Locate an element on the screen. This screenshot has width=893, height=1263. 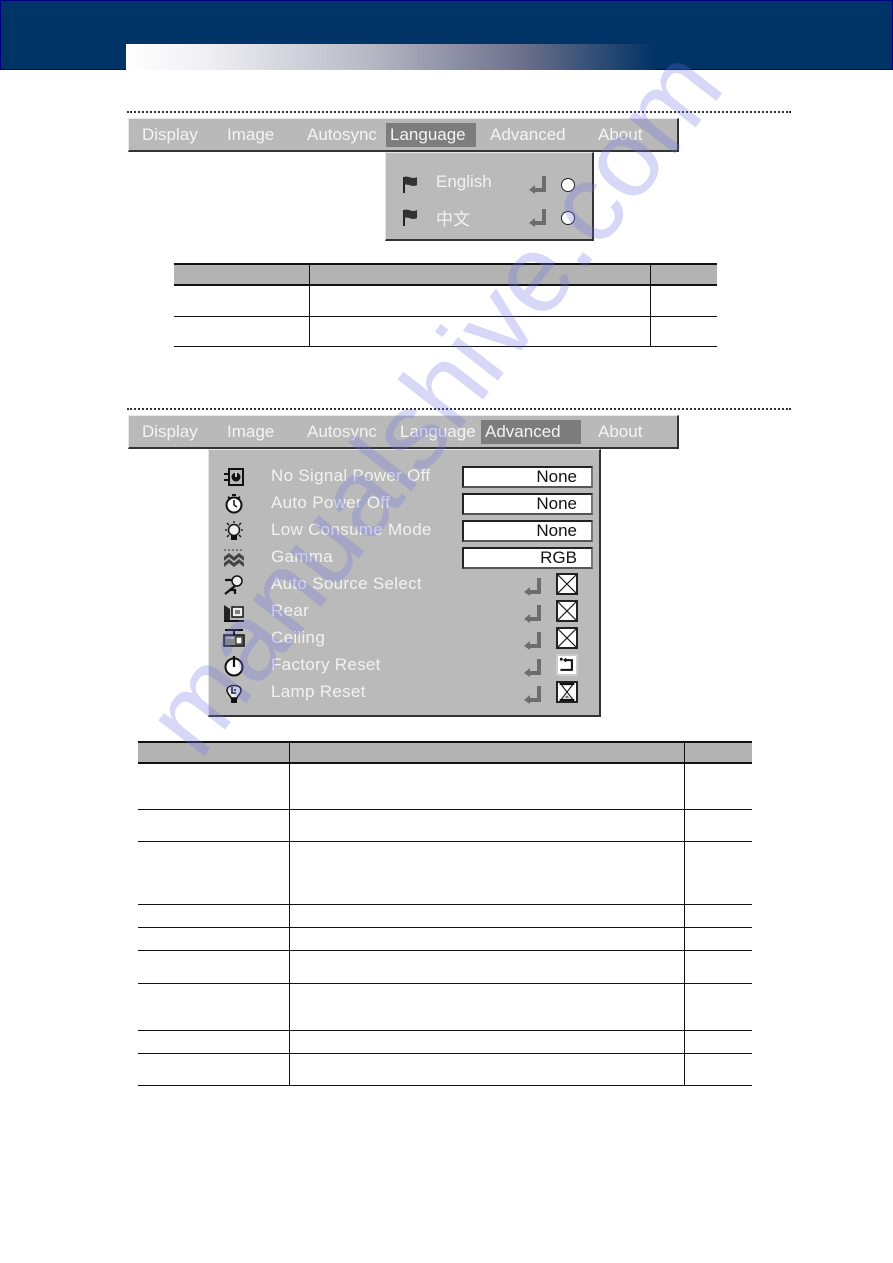
advanced-item-auto-source-select: Auto Source Select is located at coordinates (404, 584).